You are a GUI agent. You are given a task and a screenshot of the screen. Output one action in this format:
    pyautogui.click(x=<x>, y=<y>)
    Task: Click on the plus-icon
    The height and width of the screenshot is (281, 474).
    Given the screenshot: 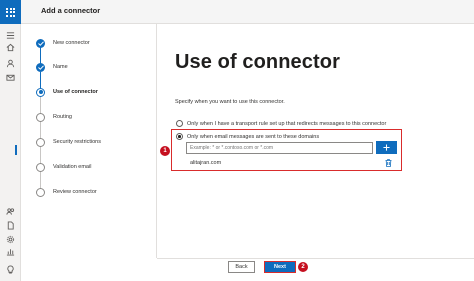 What is the action you would take?
    pyautogui.click(x=386, y=147)
    